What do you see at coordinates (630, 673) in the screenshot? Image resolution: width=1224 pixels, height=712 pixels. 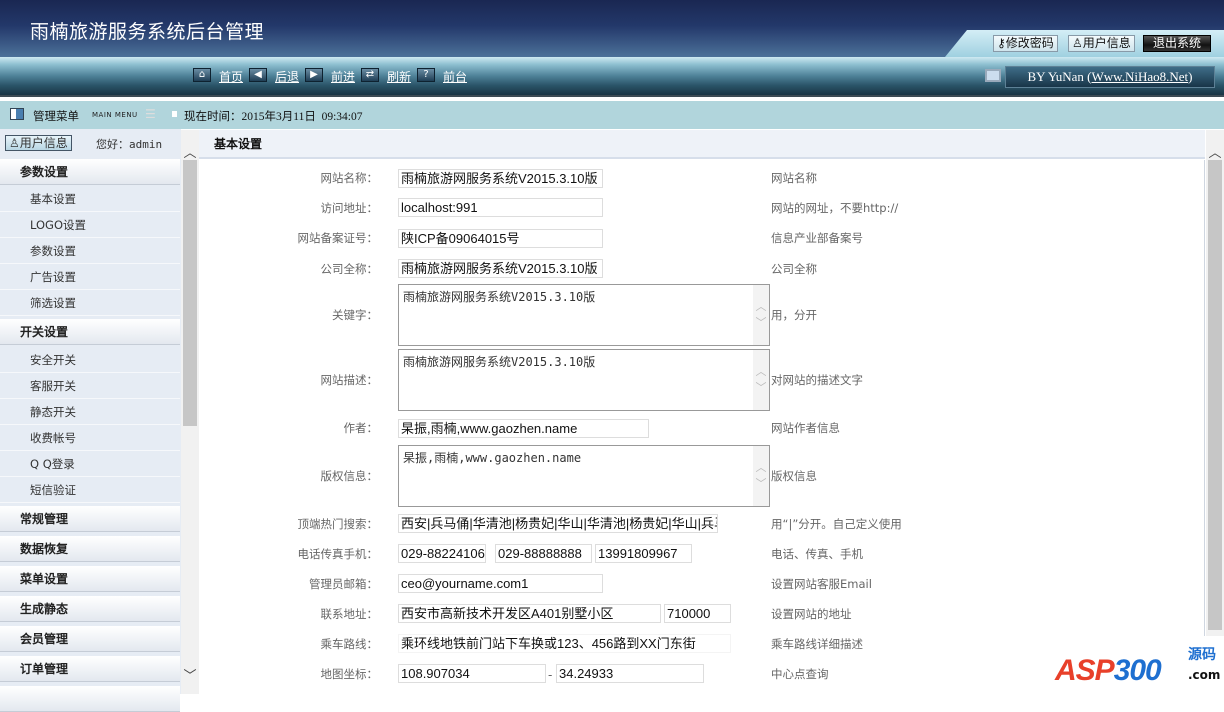 I see `latitude-input: 34.24933` at bounding box center [630, 673].